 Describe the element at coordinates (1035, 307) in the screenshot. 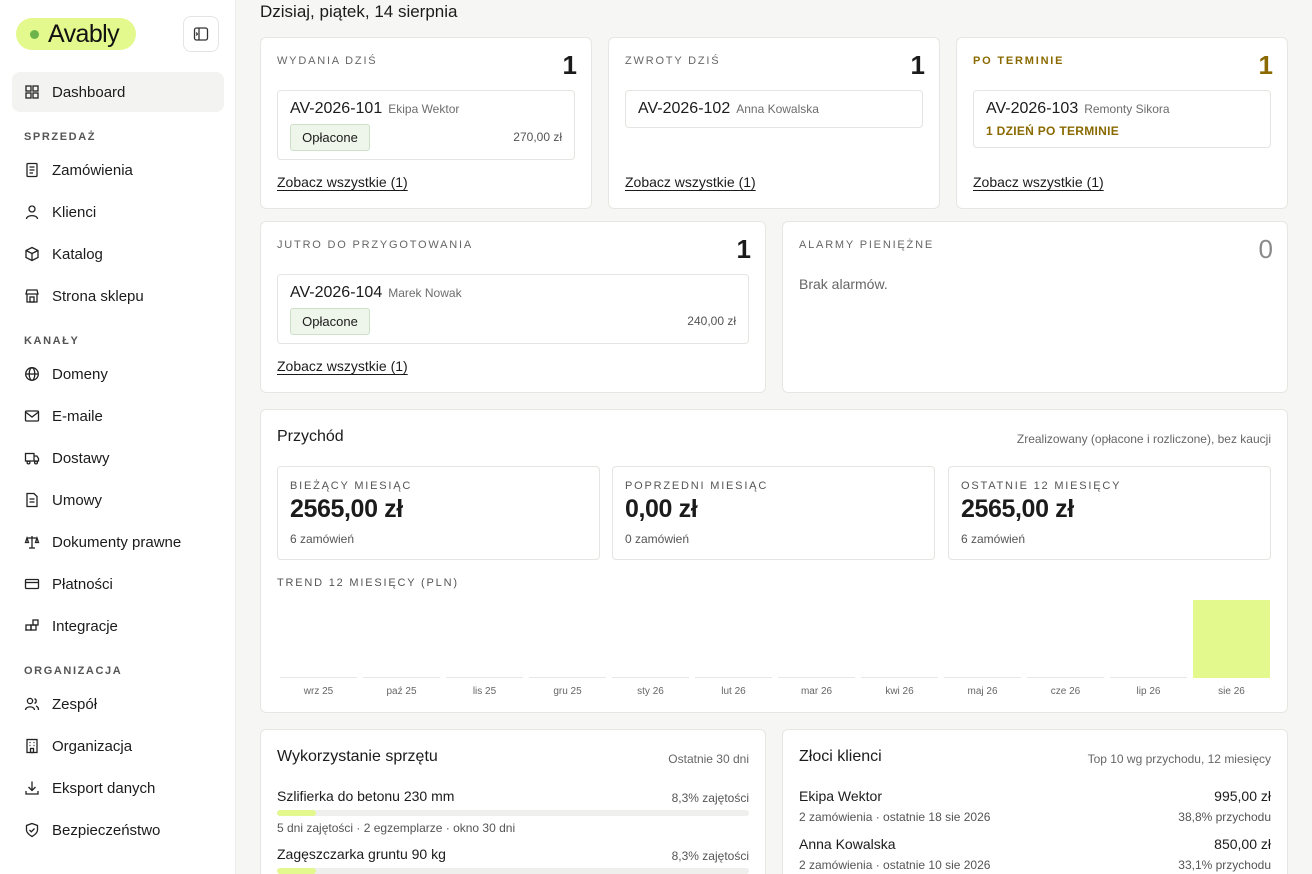

I see `money-alarms-card: ALARMY PIENIĘŻNE 0 Brak alarmów.` at that location.